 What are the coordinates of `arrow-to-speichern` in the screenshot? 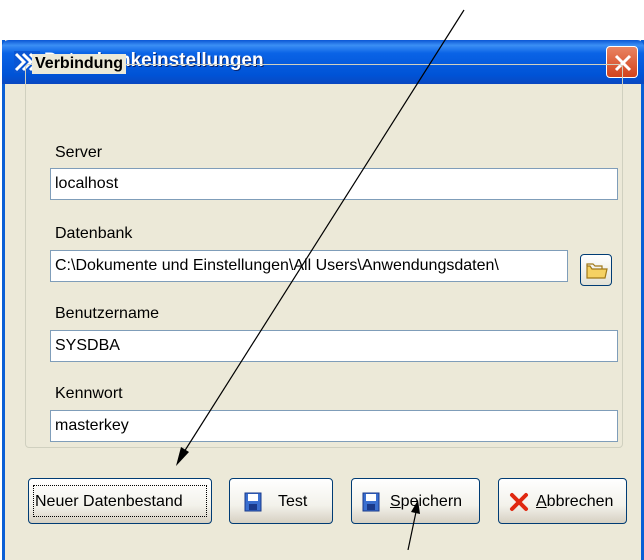 It's located at (413, 525).